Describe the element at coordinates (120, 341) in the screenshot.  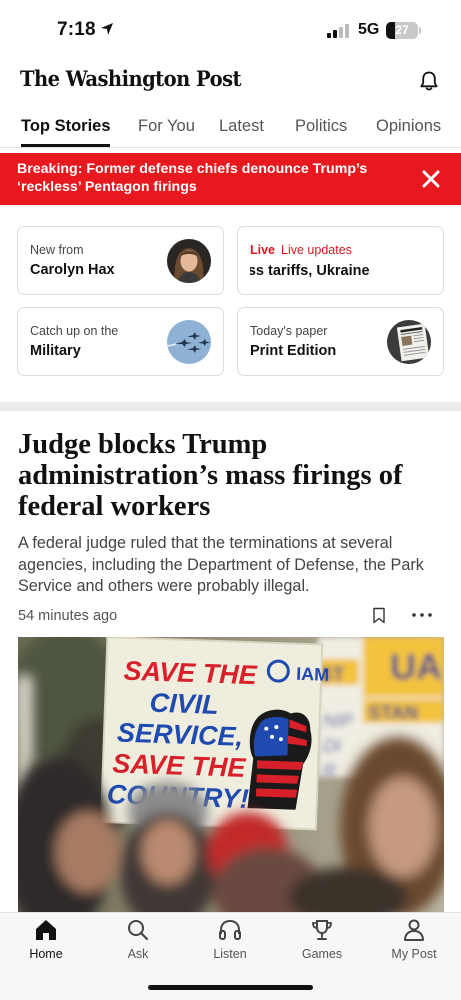
I see `card-military: Catch up on the Military` at that location.